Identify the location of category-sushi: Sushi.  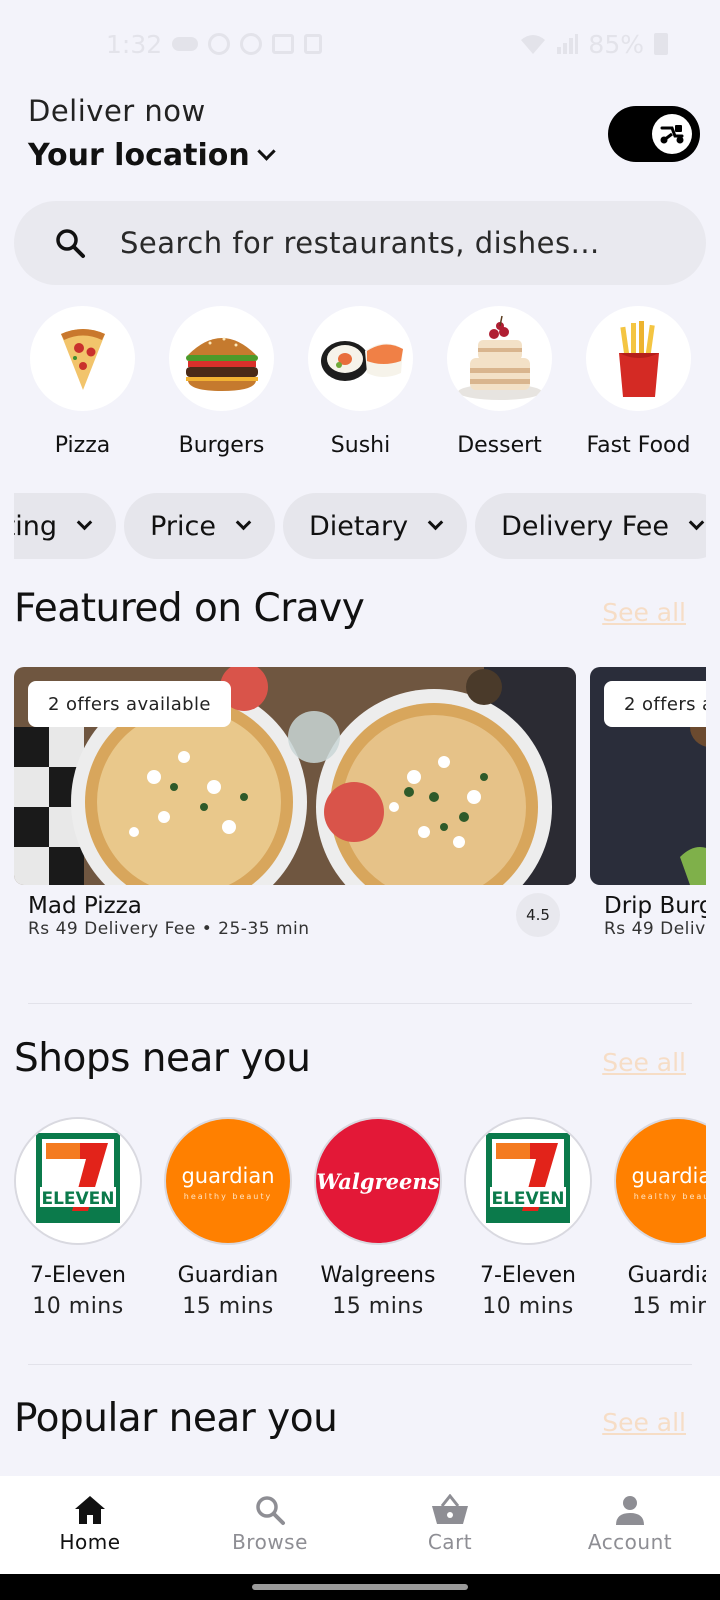
(360, 382).